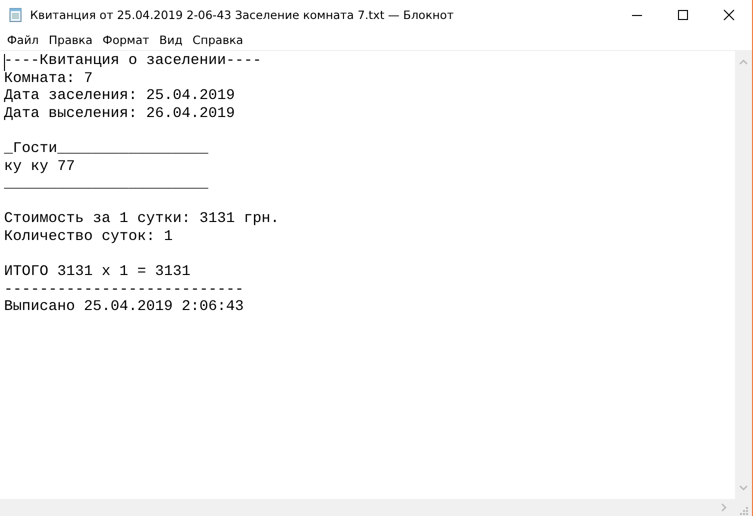 The height and width of the screenshot is (516, 753). I want to click on menu-item: Вид, so click(171, 40).